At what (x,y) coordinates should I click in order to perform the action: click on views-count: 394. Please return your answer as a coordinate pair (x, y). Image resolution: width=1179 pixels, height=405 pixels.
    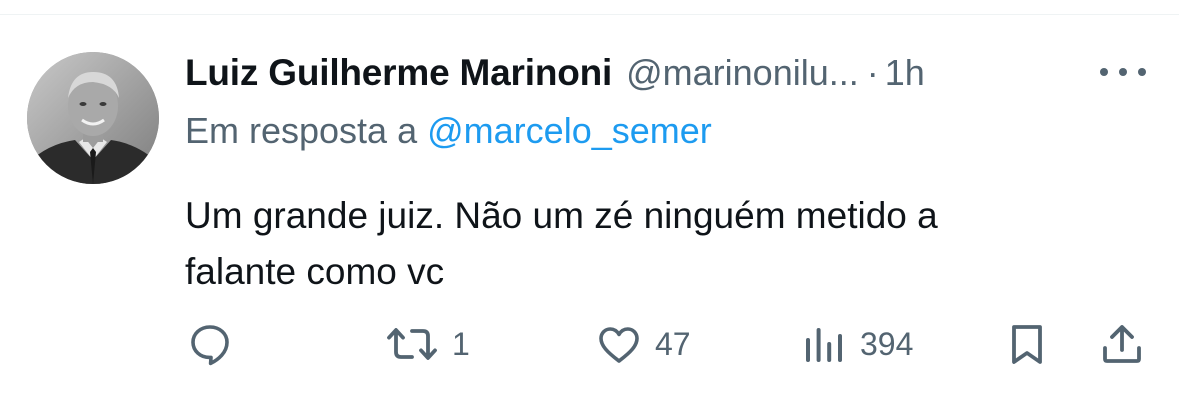
    Looking at the image, I should click on (887, 343).